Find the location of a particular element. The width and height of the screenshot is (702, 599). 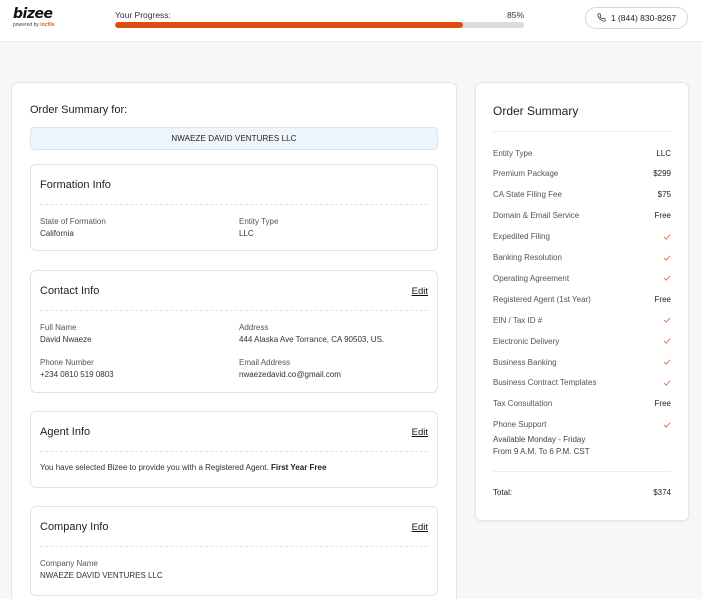

phone-number: 1 (844) 830-8267 is located at coordinates (643, 18).